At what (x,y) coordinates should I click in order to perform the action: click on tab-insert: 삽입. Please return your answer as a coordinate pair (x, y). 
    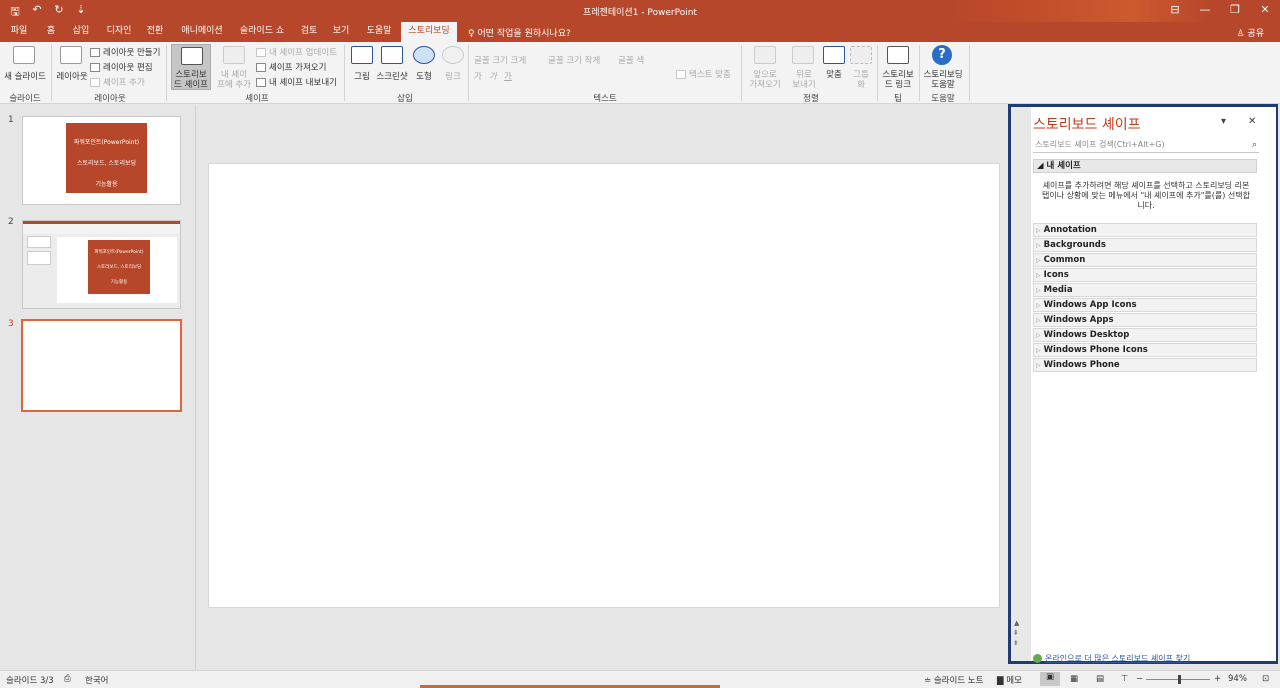
    Looking at the image, I should click on (81, 32).